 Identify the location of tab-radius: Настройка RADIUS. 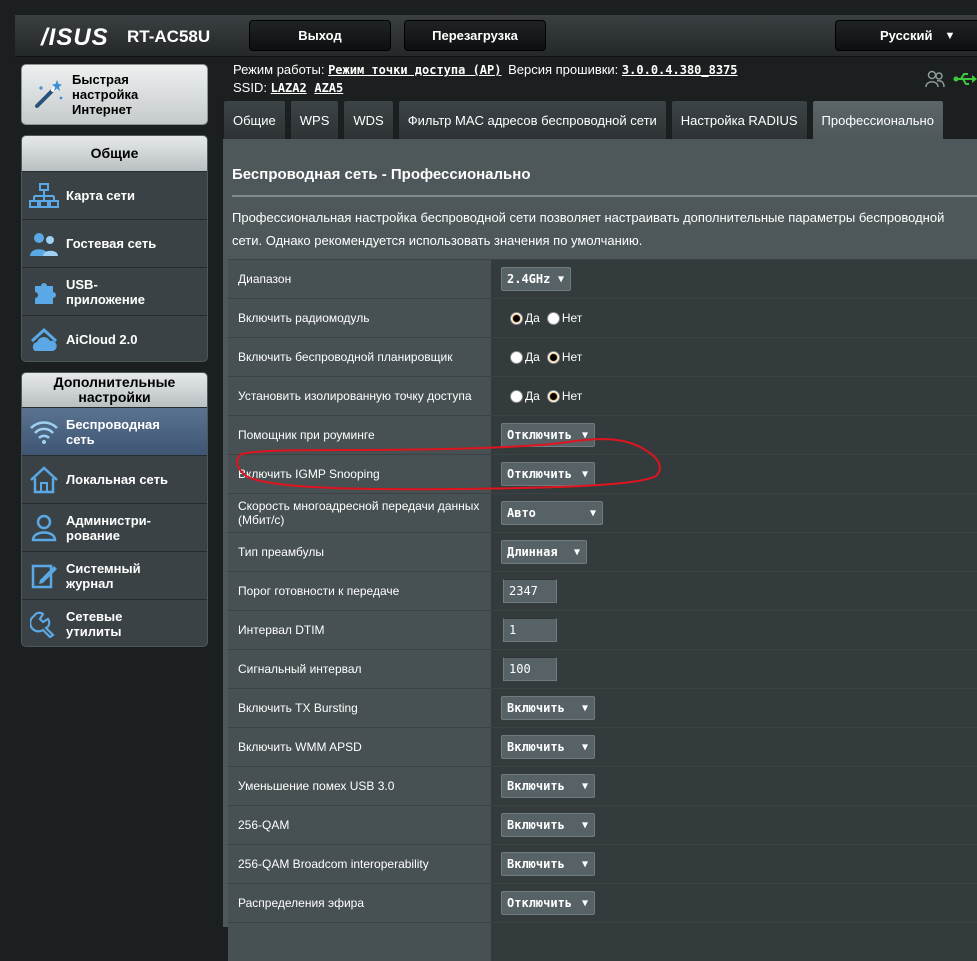
(739, 119).